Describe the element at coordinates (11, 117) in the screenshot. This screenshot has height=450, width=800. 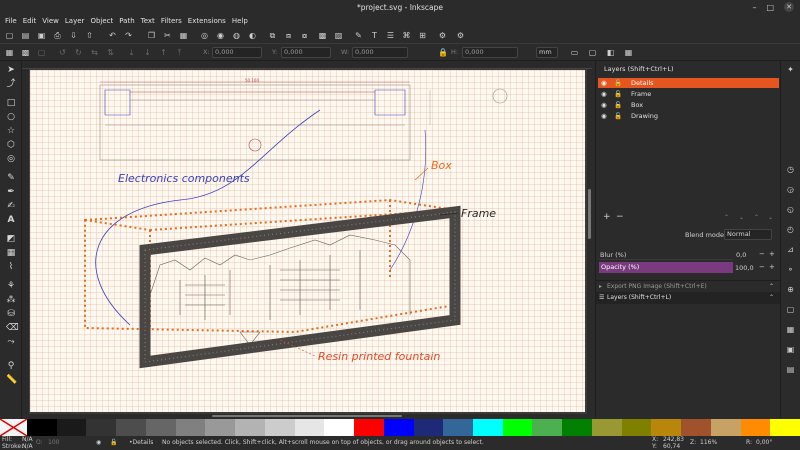
I see `ellipse-tool-icon: ○` at that location.